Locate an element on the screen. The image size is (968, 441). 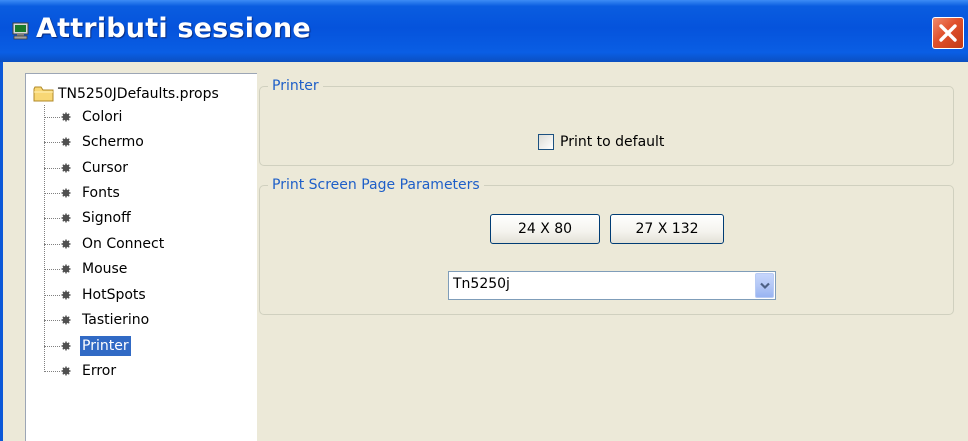
tree-root: TN5250JDefaults.props is located at coordinates (126, 94).